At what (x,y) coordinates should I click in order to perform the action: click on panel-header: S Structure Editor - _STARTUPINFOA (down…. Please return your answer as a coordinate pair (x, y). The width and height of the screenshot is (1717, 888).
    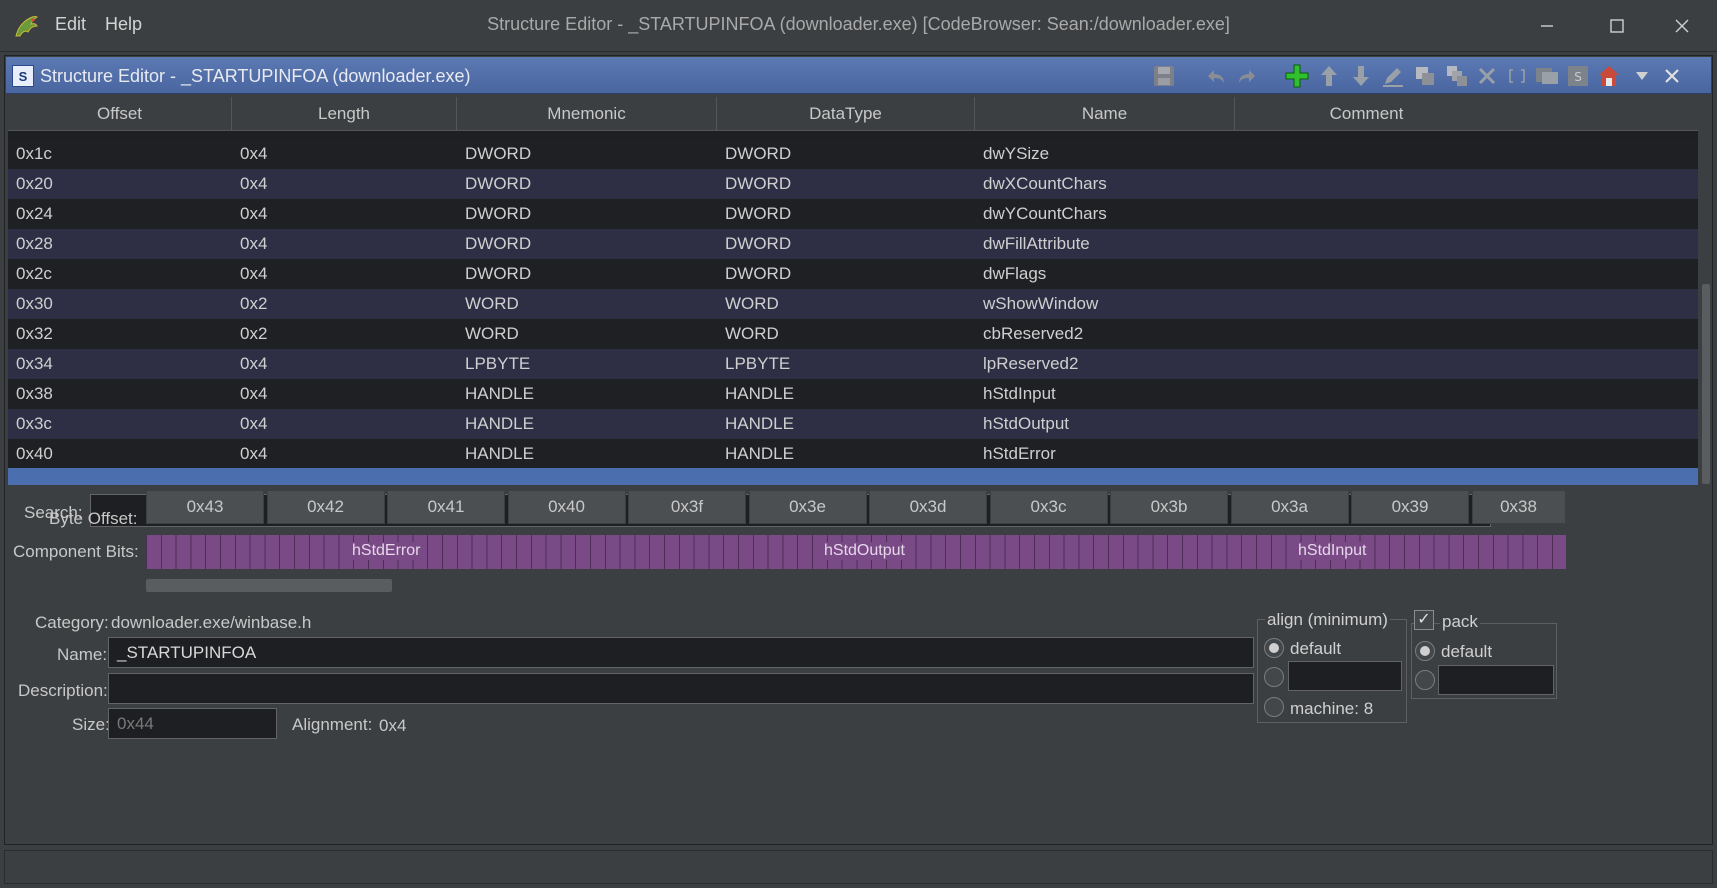
    Looking at the image, I should click on (858, 75).